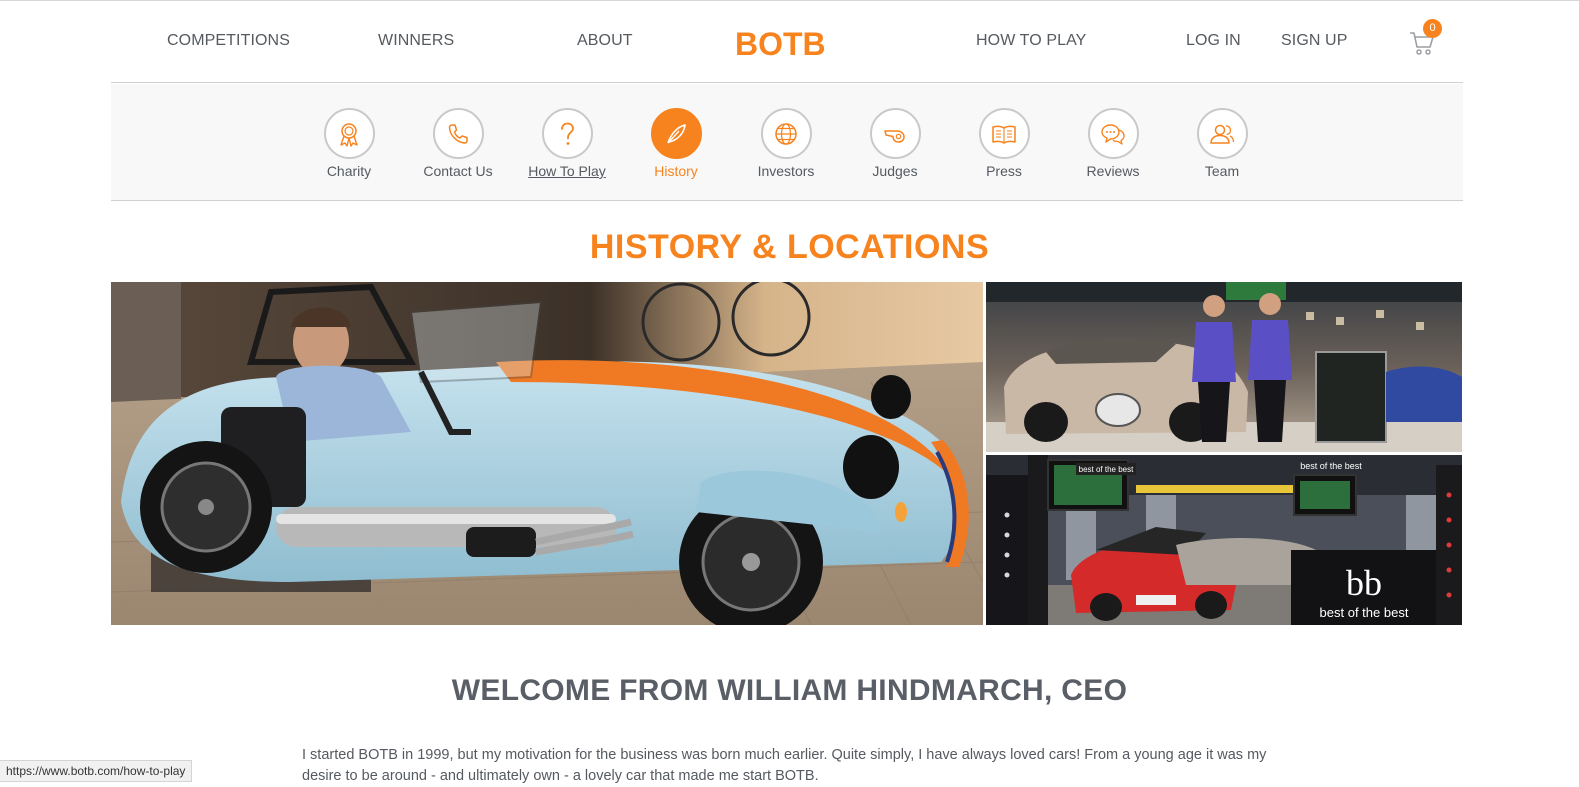 The height and width of the screenshot is (787, 1579). I want to click on subnav-label: Investors, so click(786, 171).